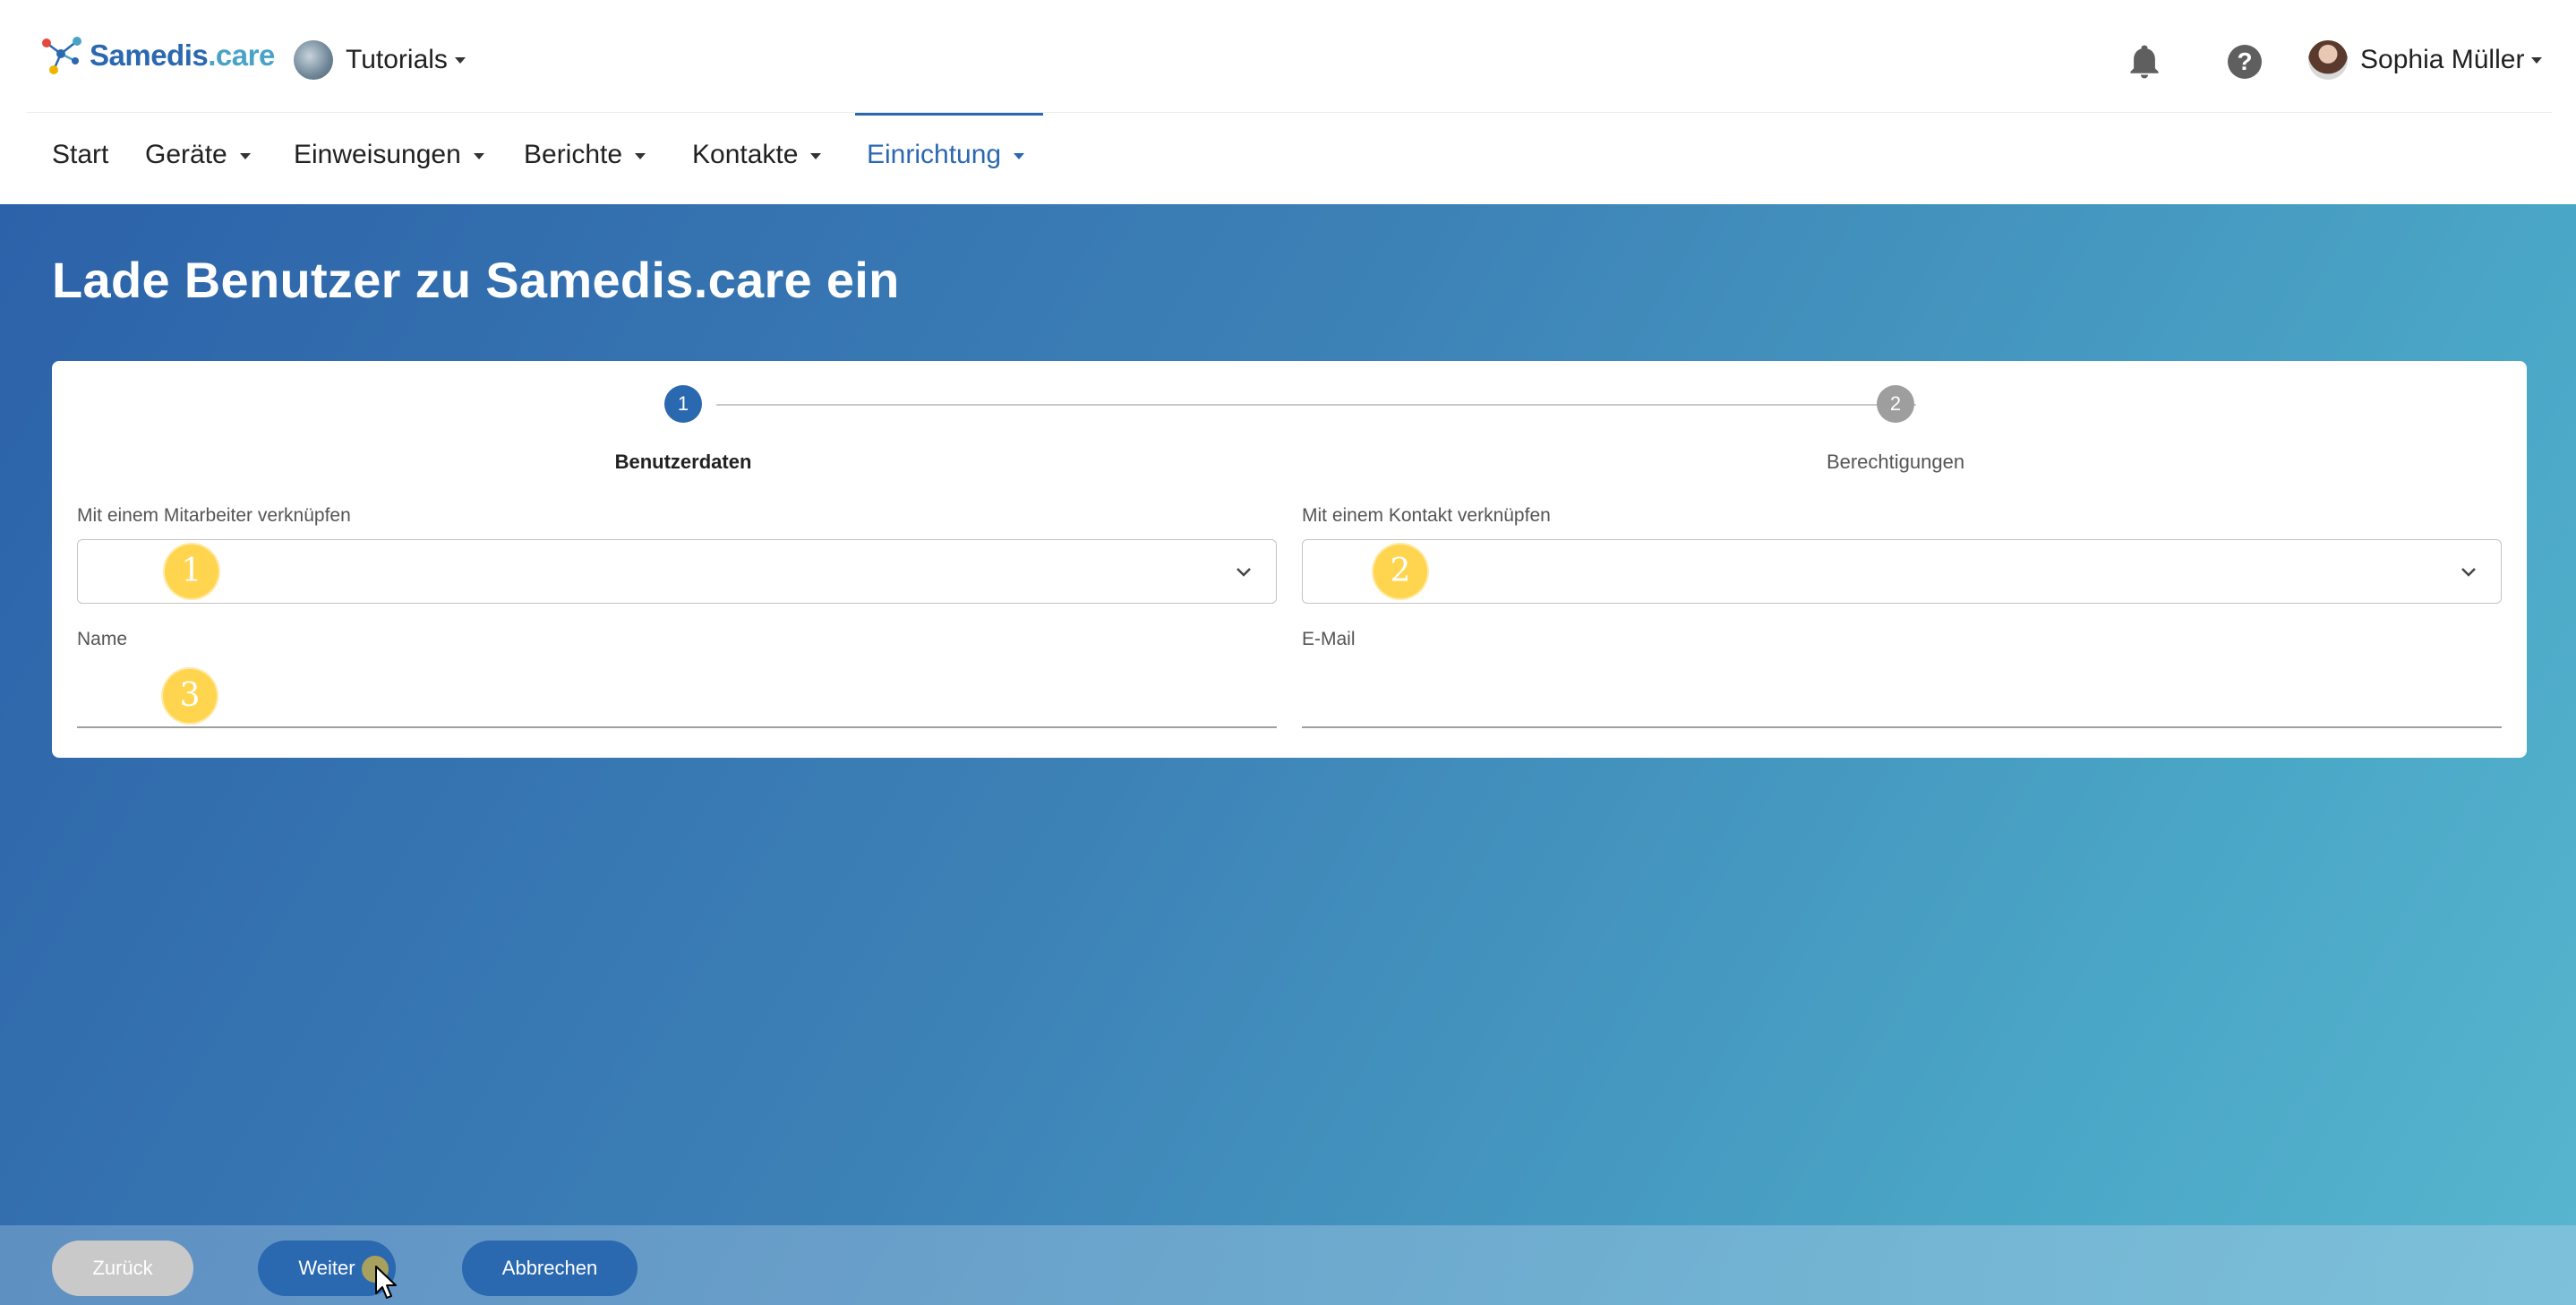 The width and height of the screenshot is (2576, 1305). What do you see at coordinates (946, 155) in the screenshot?
I see `nav-item-einrichtung: Einrichtung` at bounding box center [946, 155].